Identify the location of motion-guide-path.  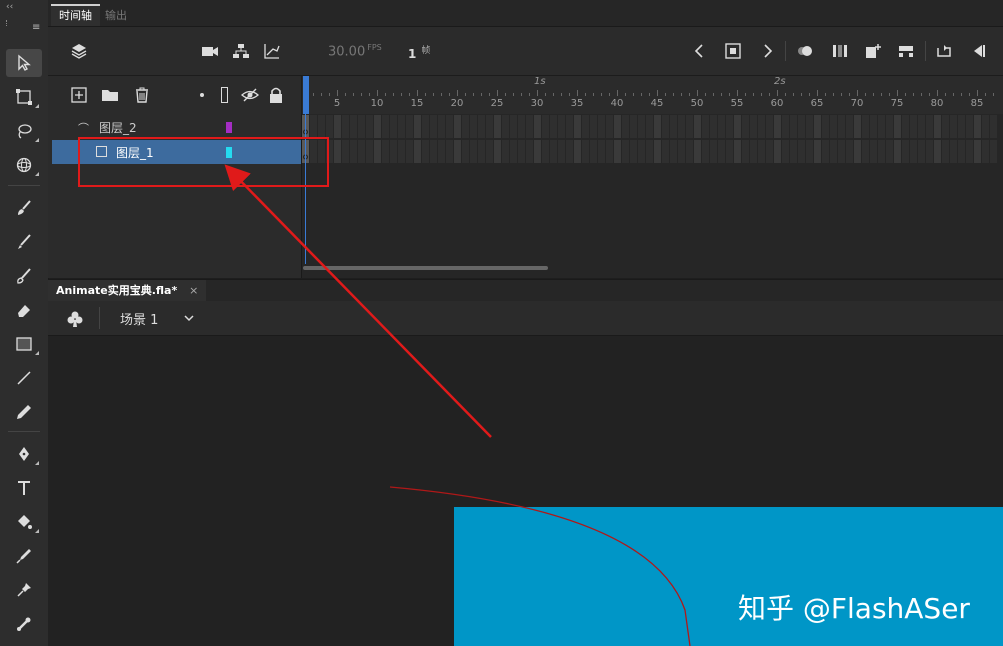
(540, 566).